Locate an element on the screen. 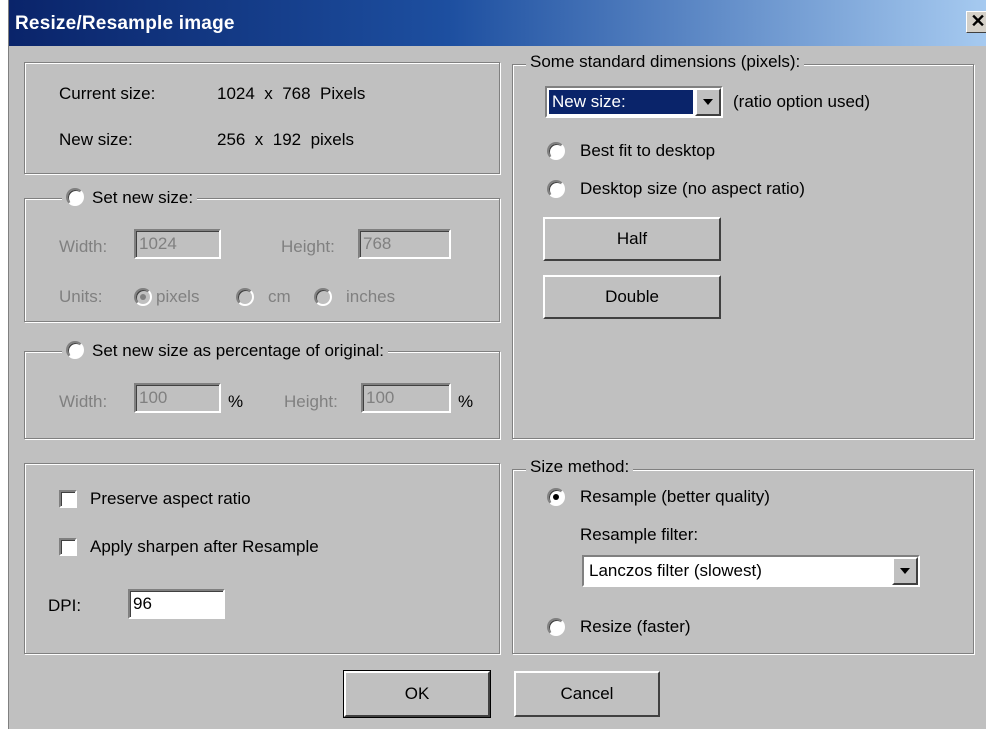 The height and width of the screenshot is (729, 986). unit-cm-label: cm is located at coordinates (279, 296).